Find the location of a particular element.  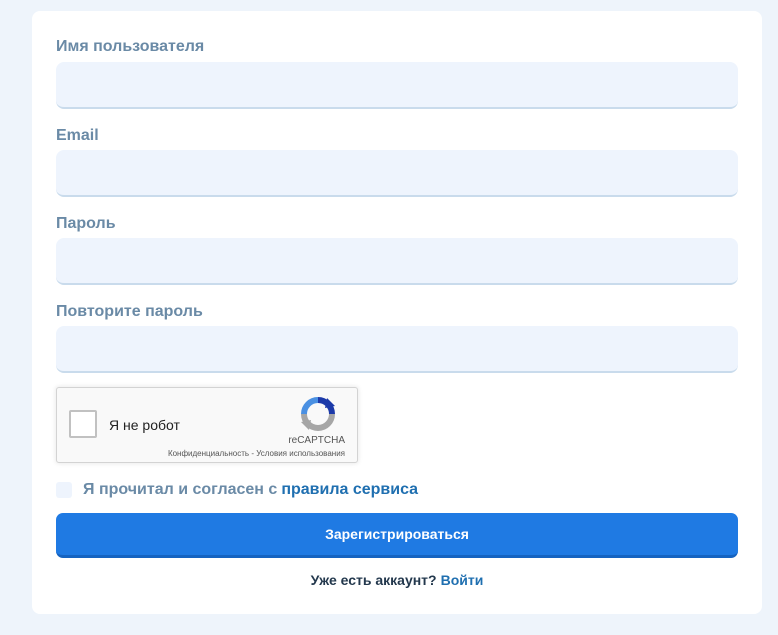

login-link: Войти is located at coordinates (462, 580).